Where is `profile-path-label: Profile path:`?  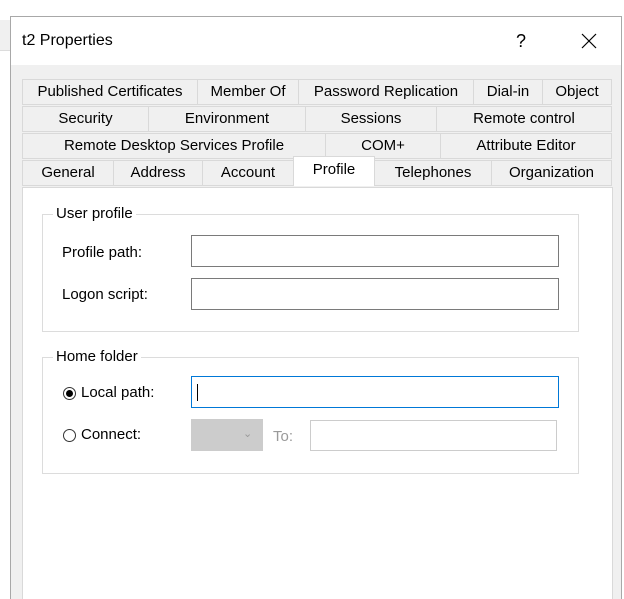 profile-path-label: Profile path: is located at coordinates (102, 252).